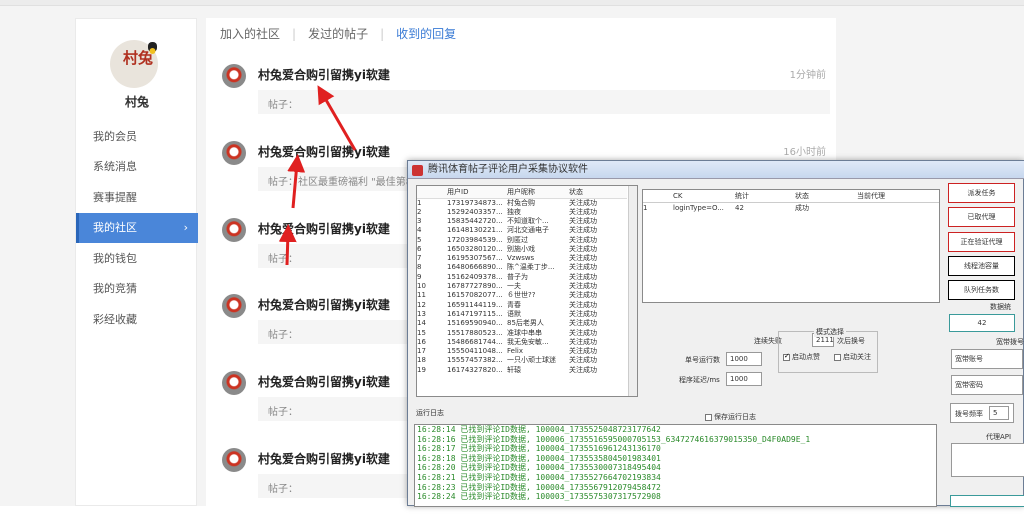 This screenshot has width=1024, height=514. I want to click on table-row: 2 15292403357... 独夜 关注成功, so click(522, 212).